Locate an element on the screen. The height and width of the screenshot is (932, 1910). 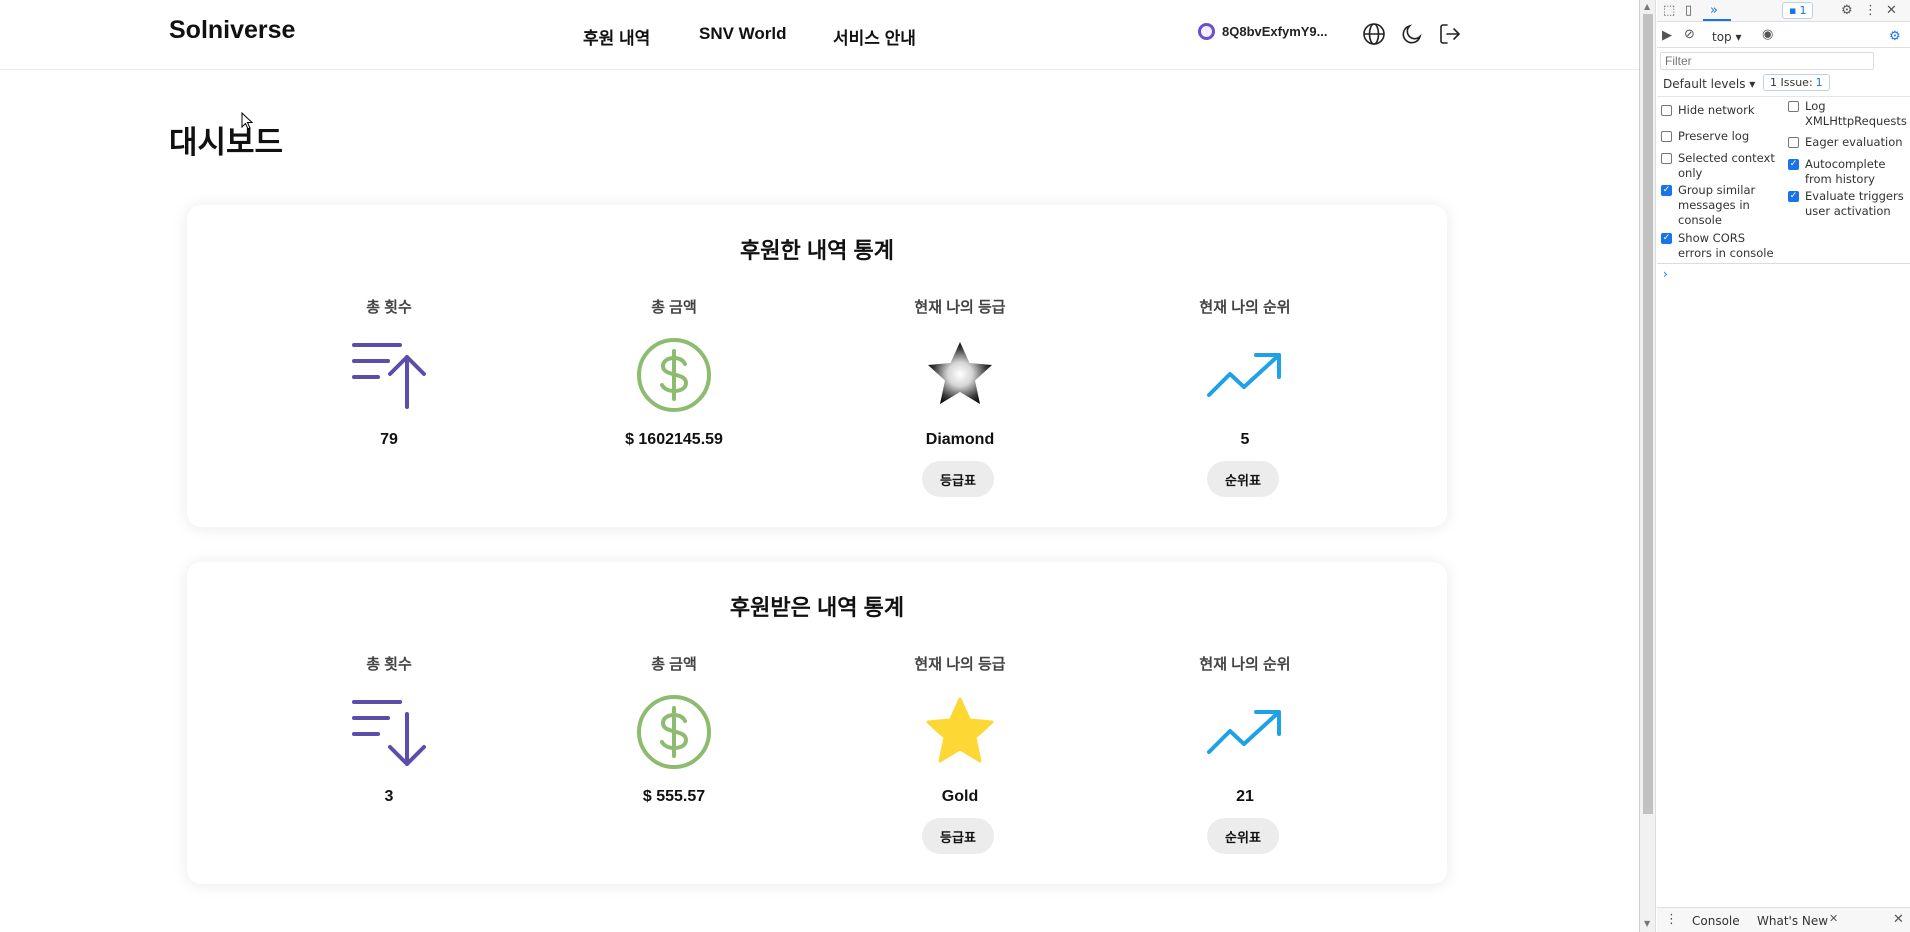
moon-icon is located at coordinates (1412, 34).